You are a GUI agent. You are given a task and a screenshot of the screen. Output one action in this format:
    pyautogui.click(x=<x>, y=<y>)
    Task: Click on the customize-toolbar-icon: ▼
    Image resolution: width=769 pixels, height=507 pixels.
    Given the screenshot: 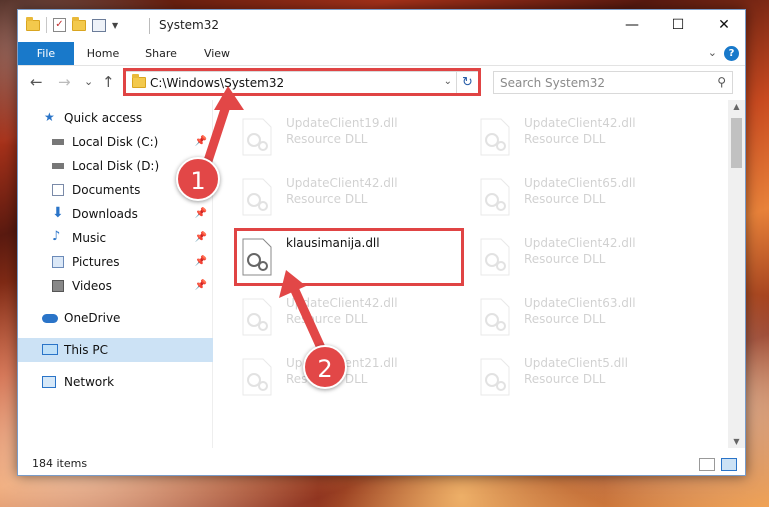 What is the action you would take?
    pyautogui.click(x=115, y=25)
    